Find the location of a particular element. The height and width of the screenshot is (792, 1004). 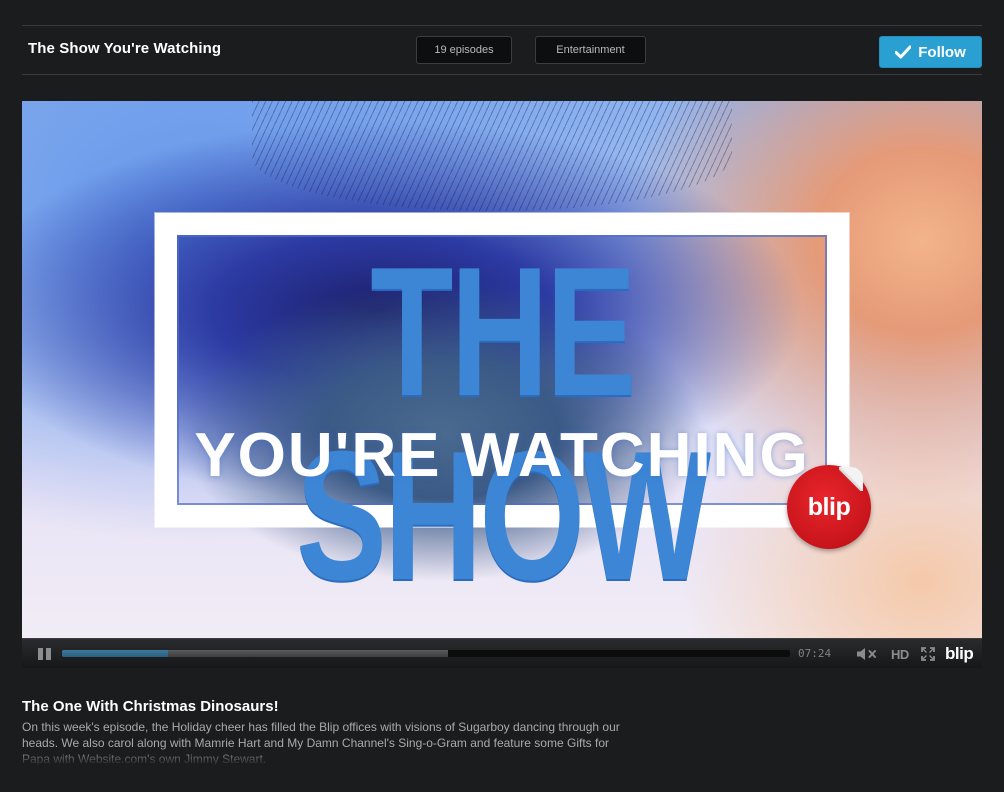

video-frame-eyelashes is located at coordinates (492, 156).